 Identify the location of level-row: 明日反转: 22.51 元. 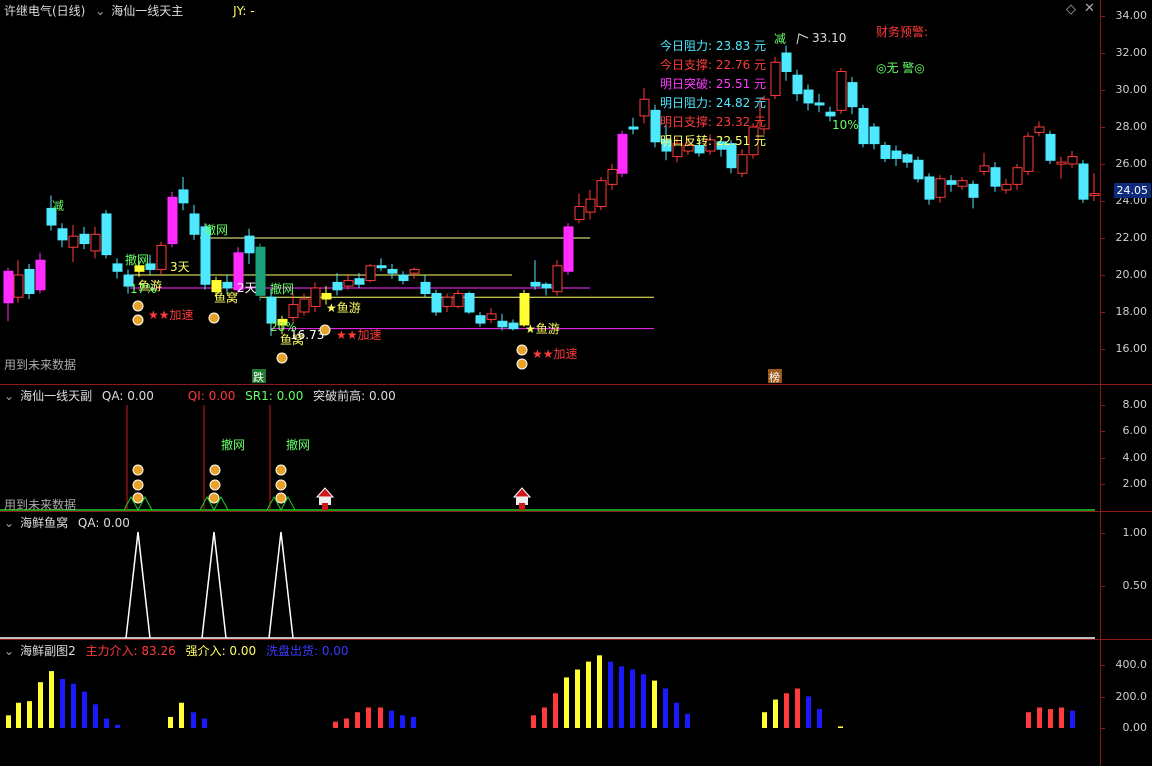
(713, 141).